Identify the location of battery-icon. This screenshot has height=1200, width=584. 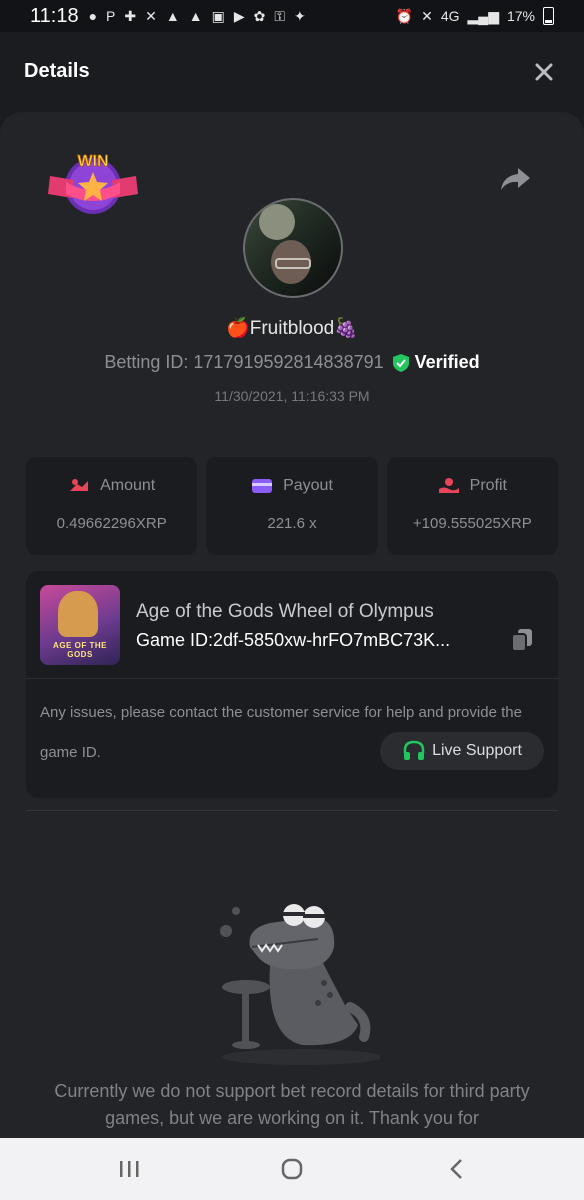
(548, 16).